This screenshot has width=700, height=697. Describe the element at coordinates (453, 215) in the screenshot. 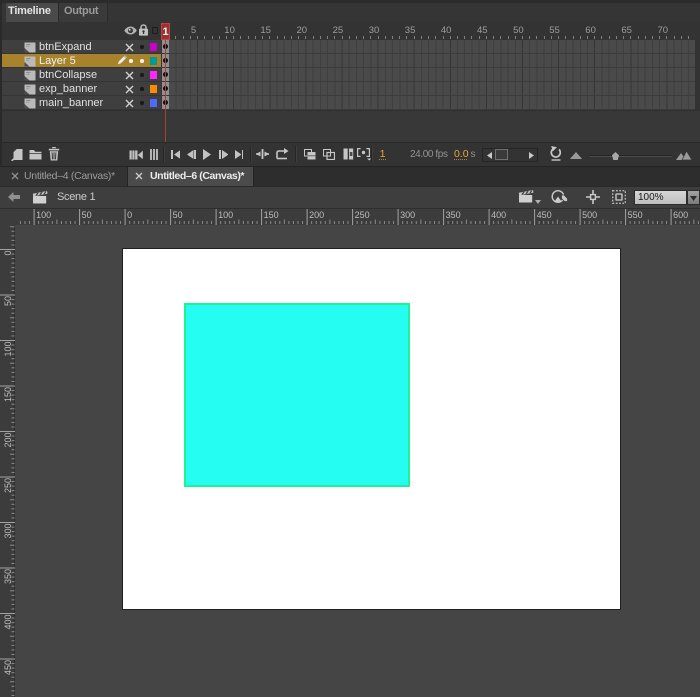

I see `svg-text: 350` at that location.